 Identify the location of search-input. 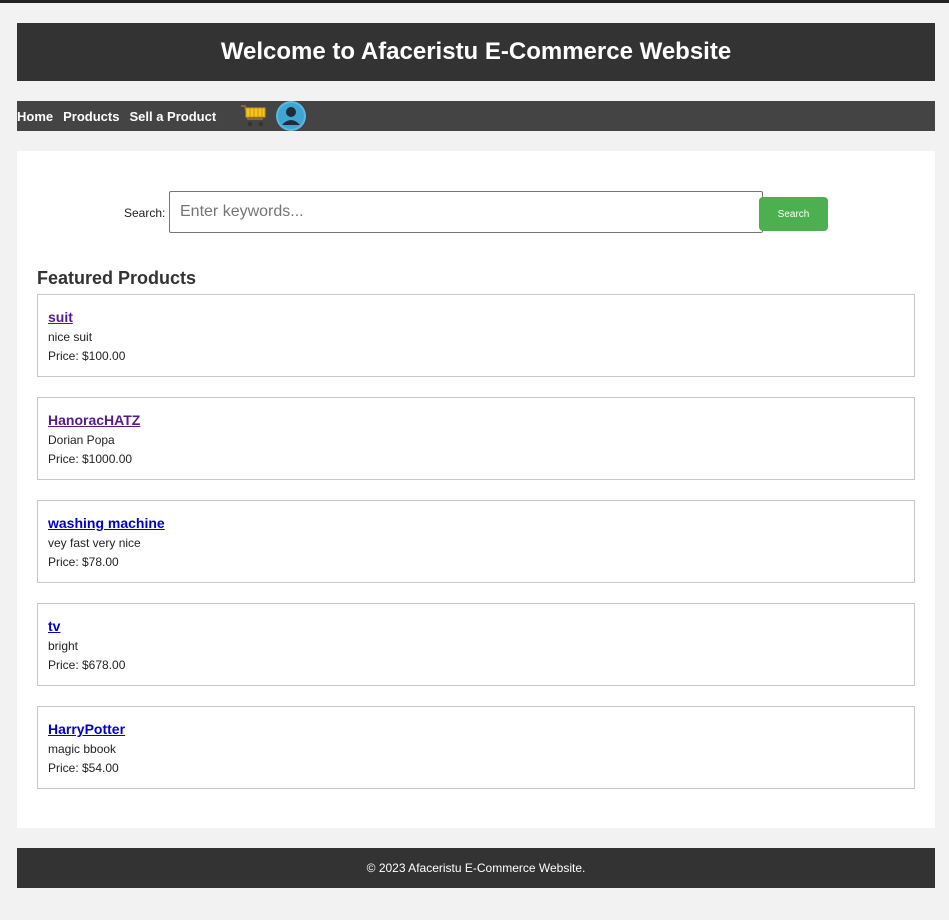
(466, 212).